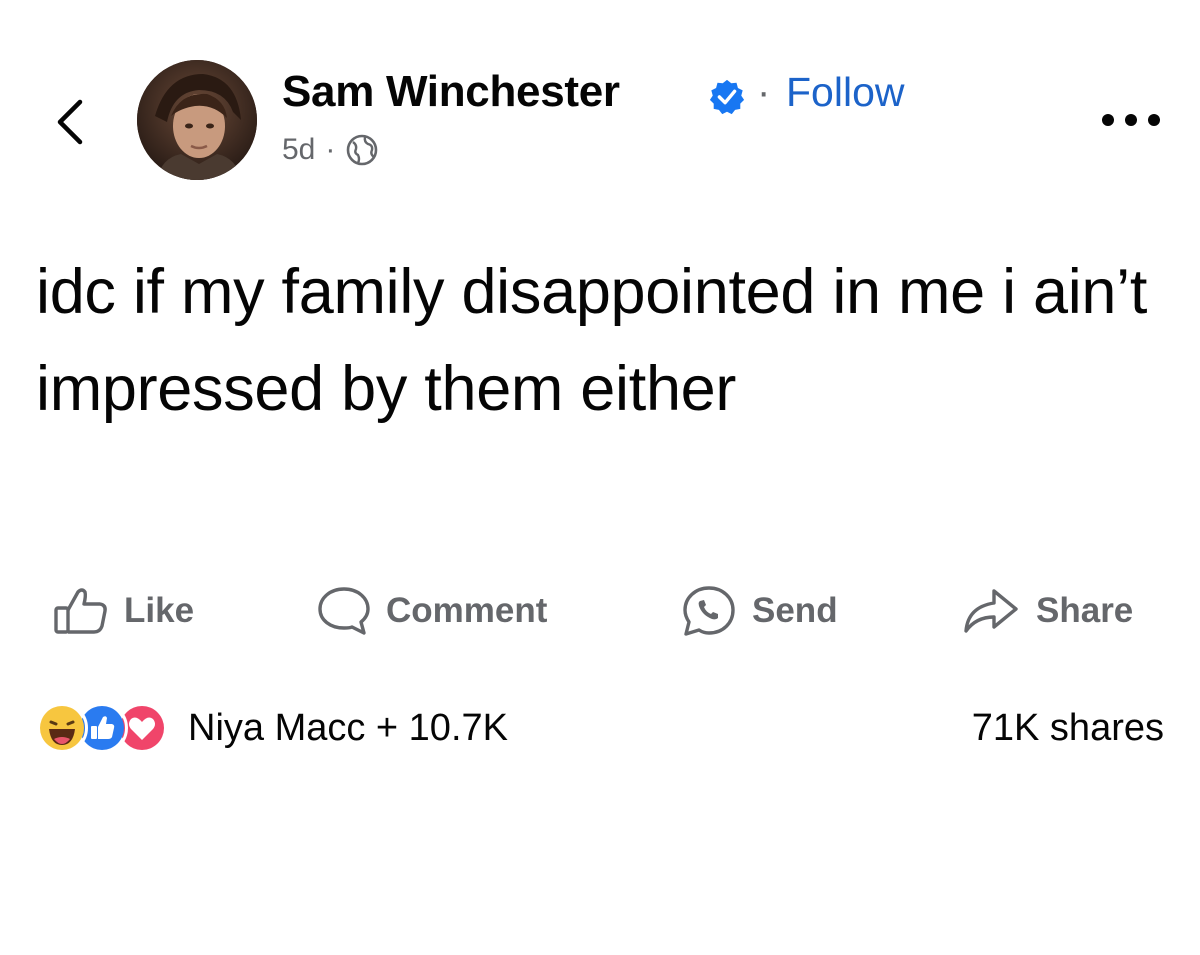 This screenshot has width=1200, height=955. Describe the element at coordinates (1068, 728) in the screenshot. I see `shares-count: 71K shares` at that location.